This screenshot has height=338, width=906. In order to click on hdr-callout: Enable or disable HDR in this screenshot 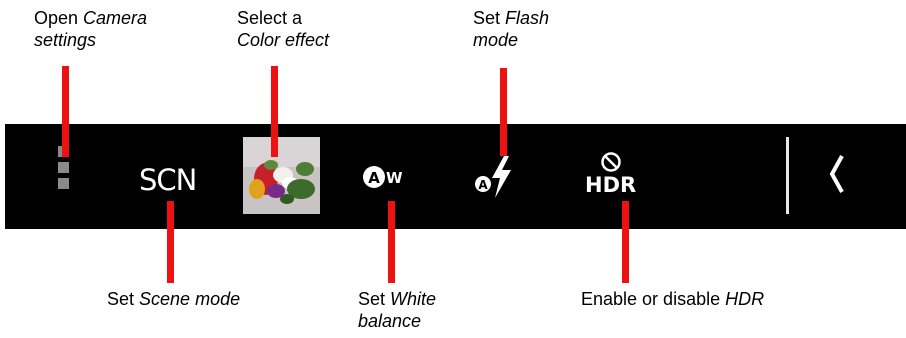, I will do `click(672, 299)`.